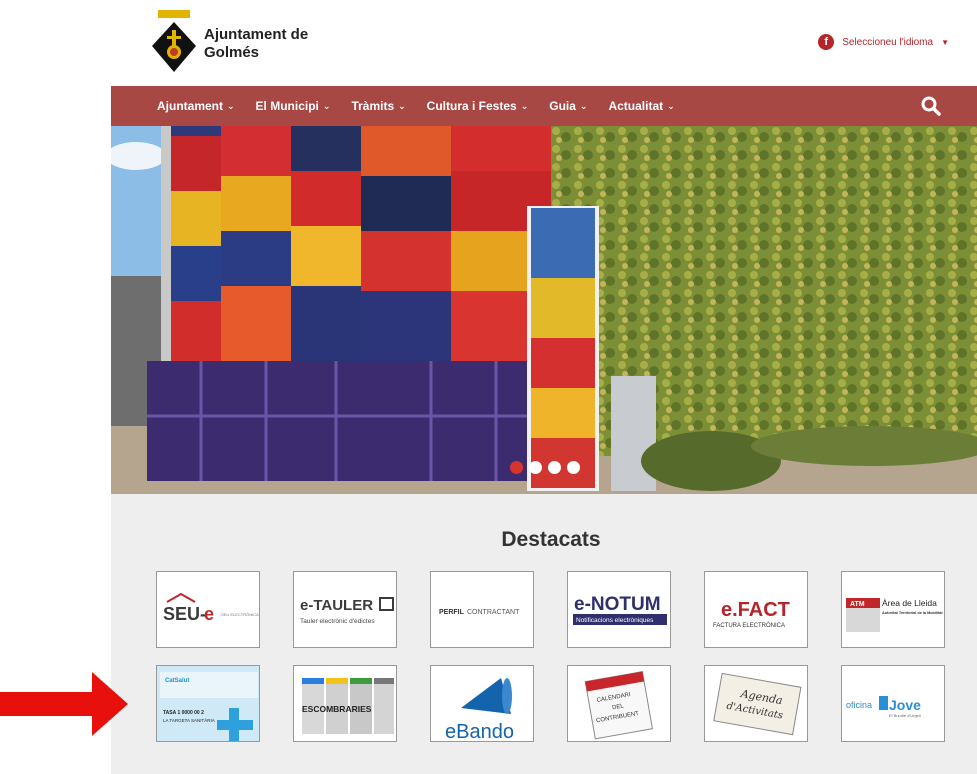 The width and height of the screenshot is (977, 774). I want to click on tile-escombraries: ESCOMBRARIES, so click(345, 703).